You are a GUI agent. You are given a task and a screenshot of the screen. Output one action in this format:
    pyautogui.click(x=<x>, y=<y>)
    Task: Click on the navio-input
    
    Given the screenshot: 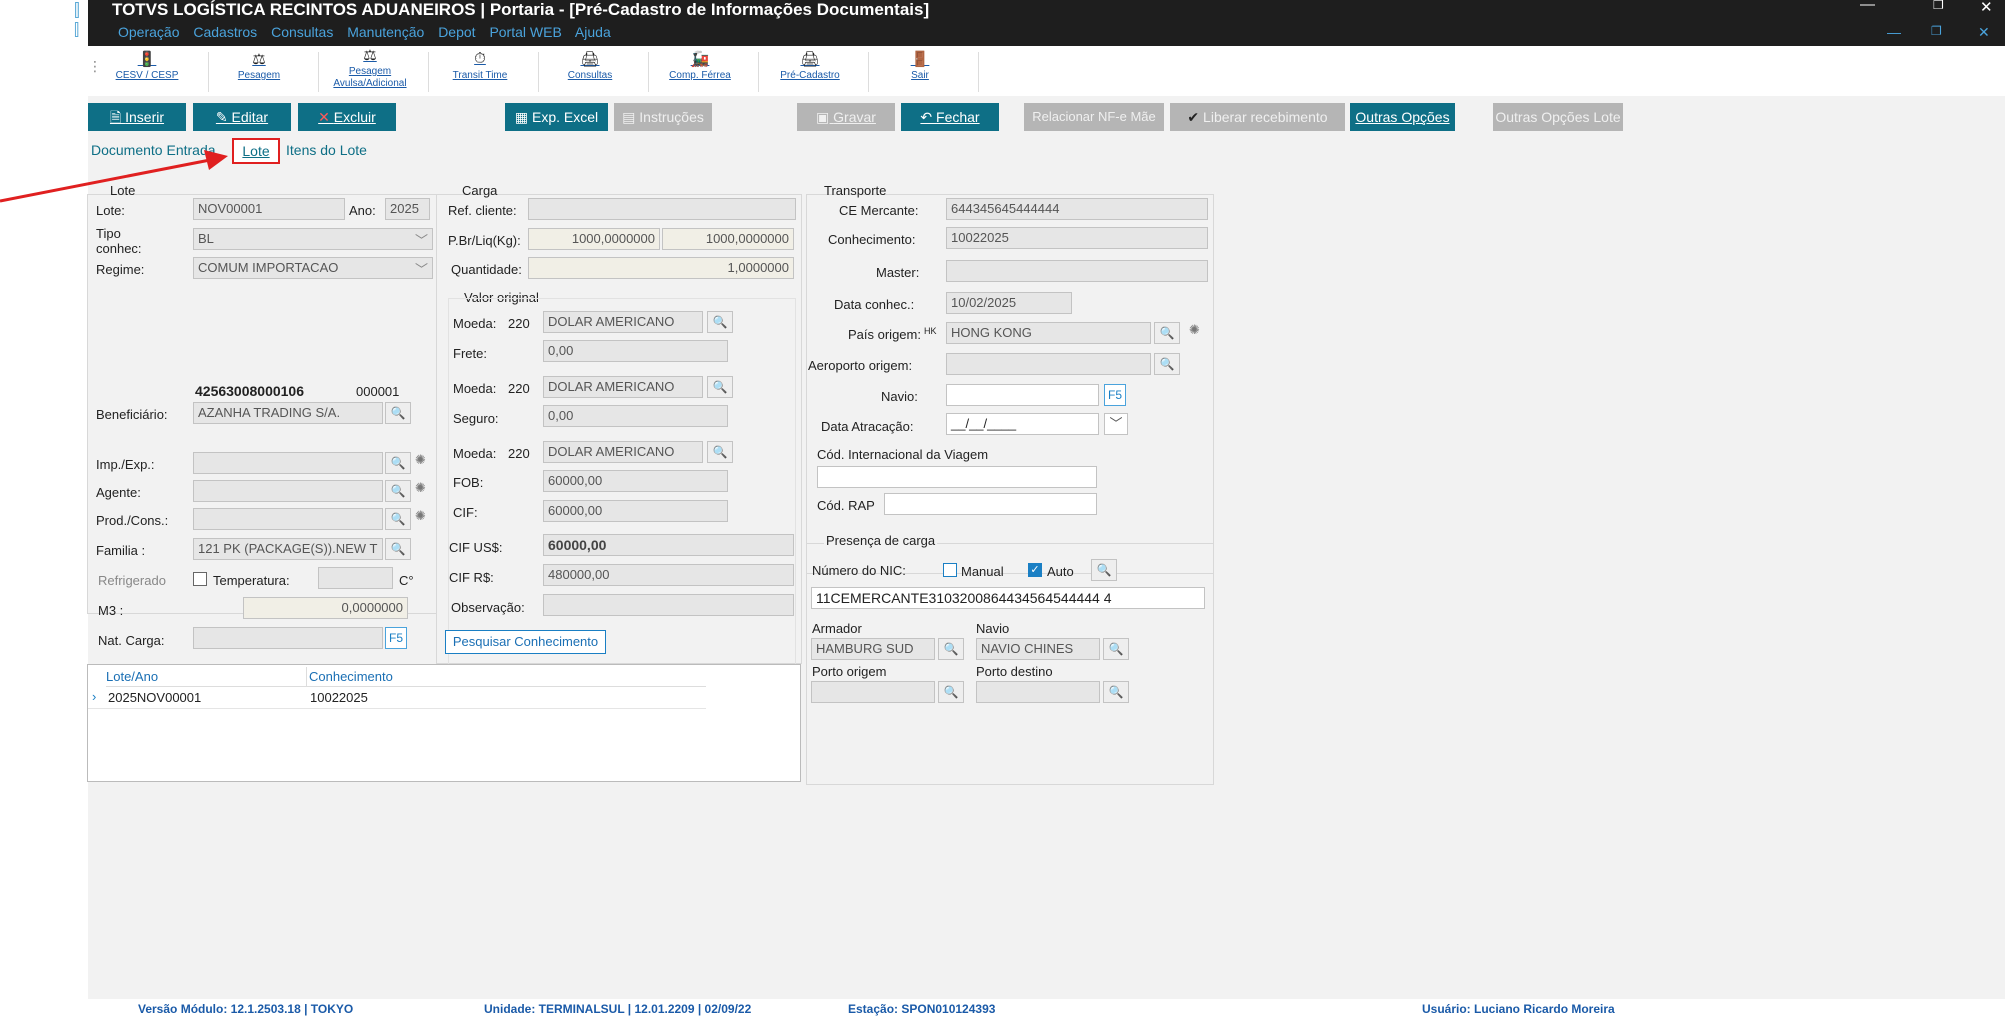 What is the action you would take?
    pyautogui.click(x=1022, y=395)
    